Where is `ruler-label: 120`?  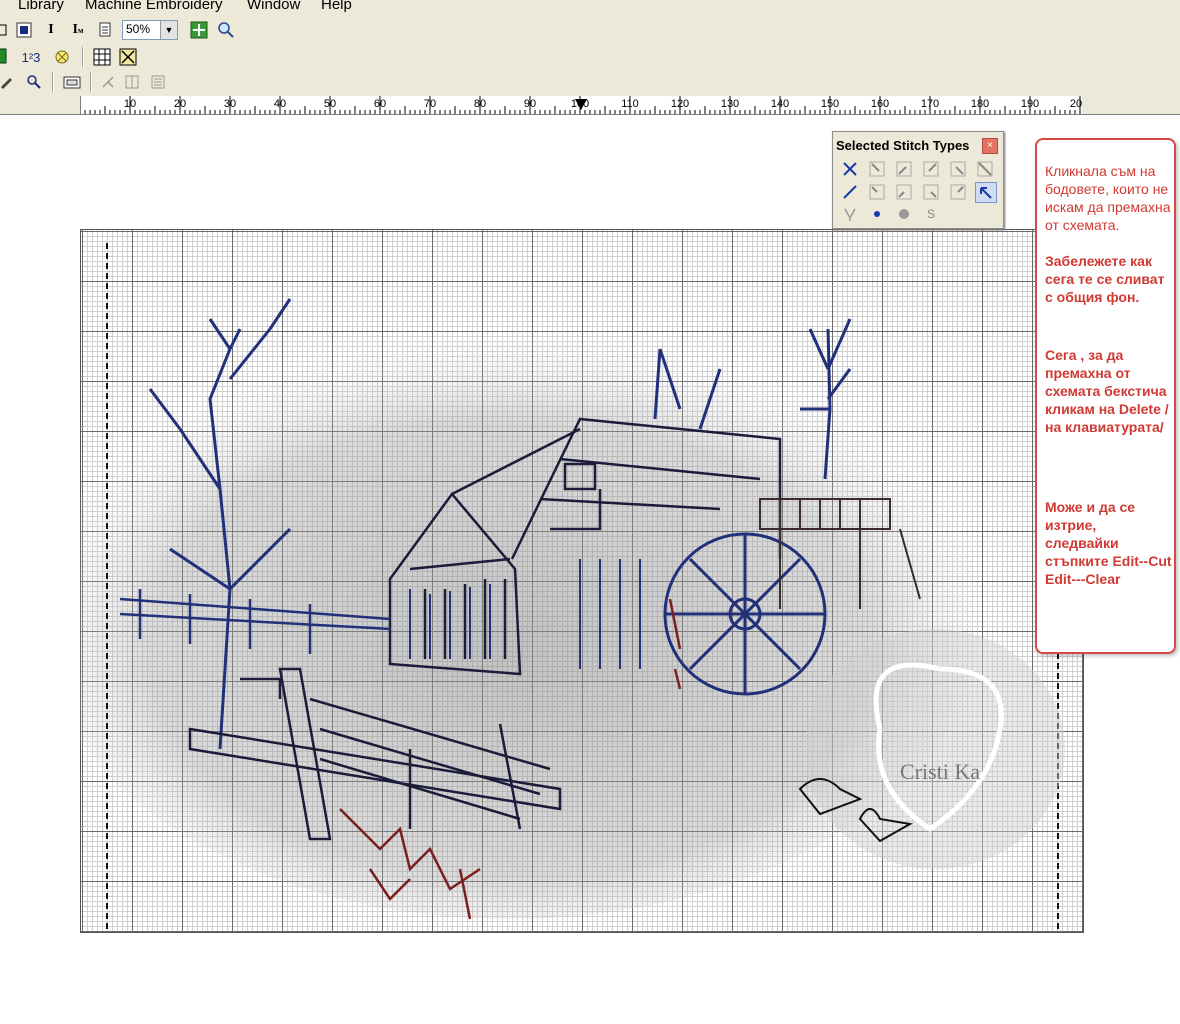 ruler-label: 120 is located at coordinates (680, 104).